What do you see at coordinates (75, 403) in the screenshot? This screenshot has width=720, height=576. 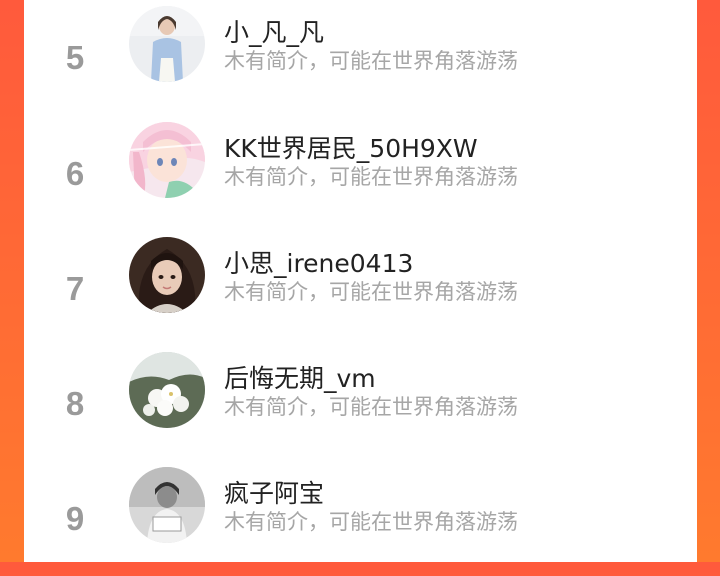 I see `rank-number: 8` at bounding box center [75, 403].